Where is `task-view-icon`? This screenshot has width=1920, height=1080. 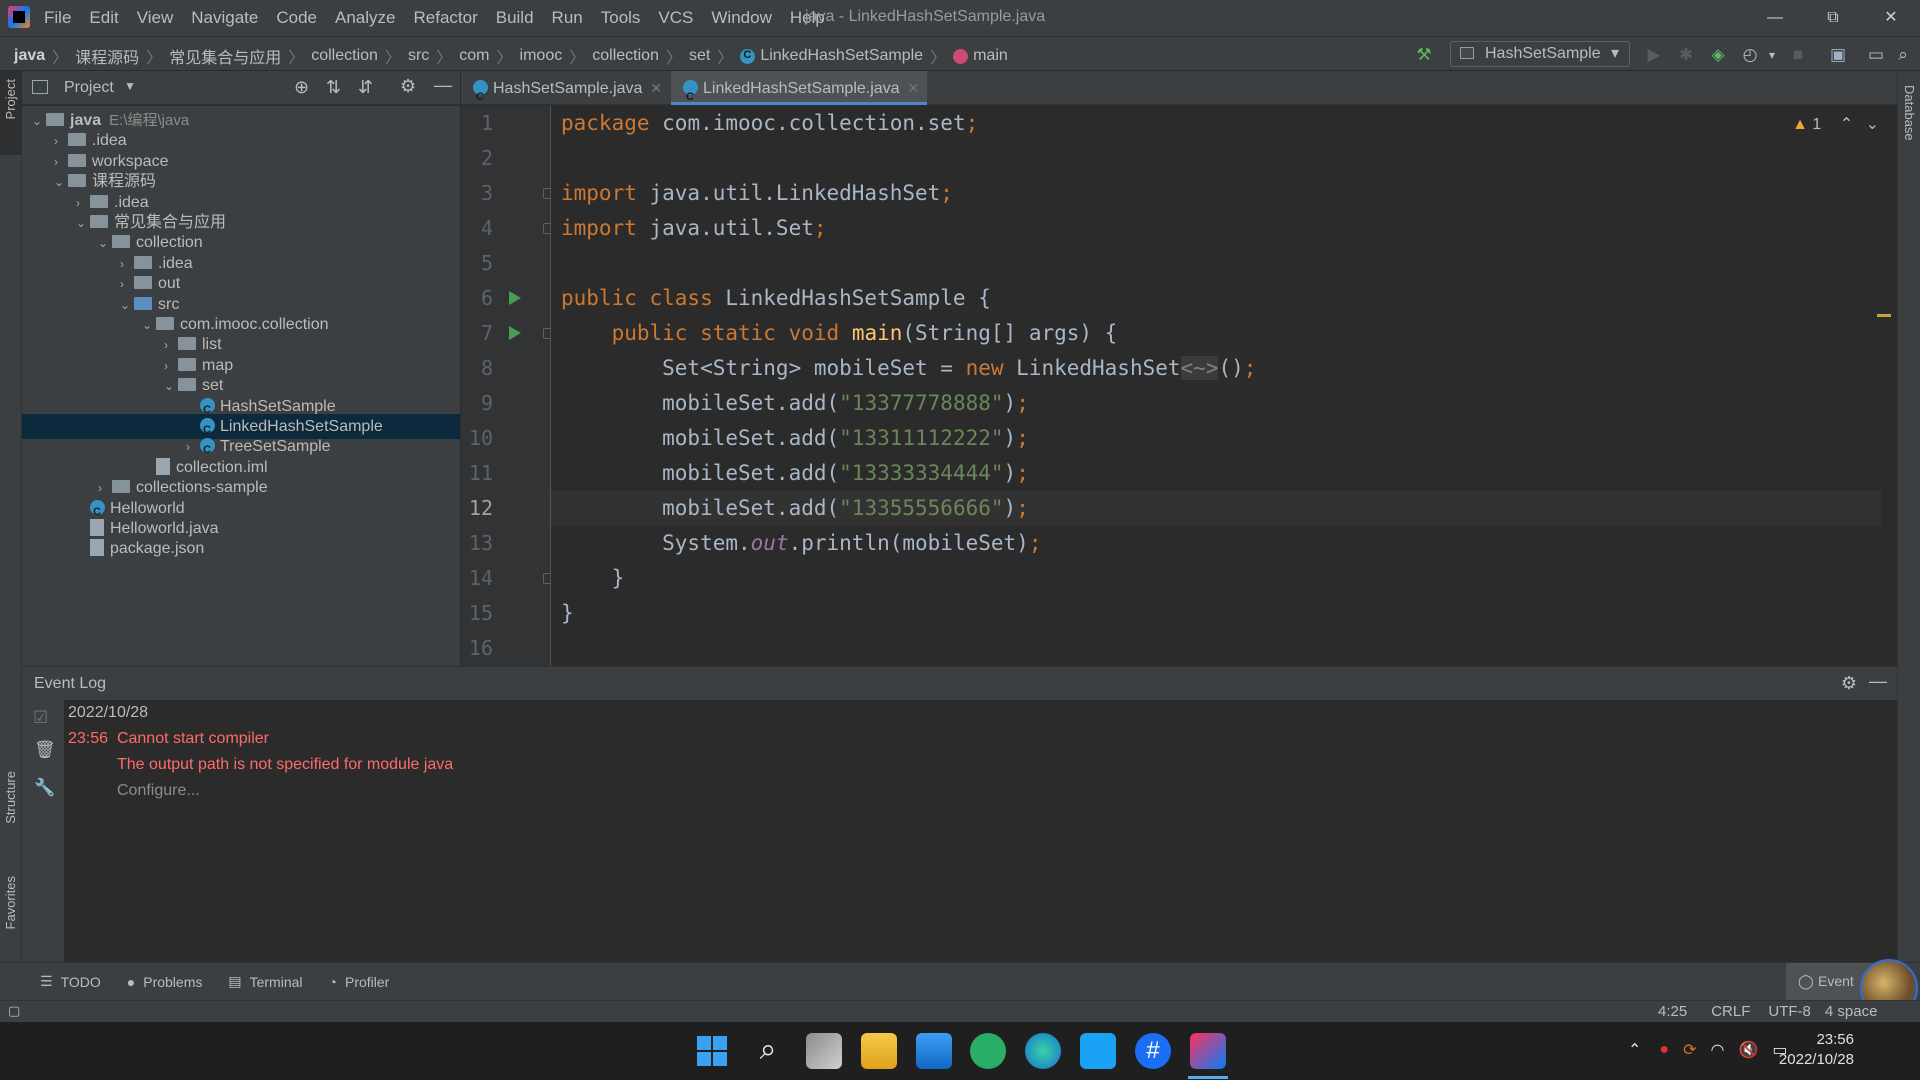 task-view-icon is located at coordinates (824, 1051).